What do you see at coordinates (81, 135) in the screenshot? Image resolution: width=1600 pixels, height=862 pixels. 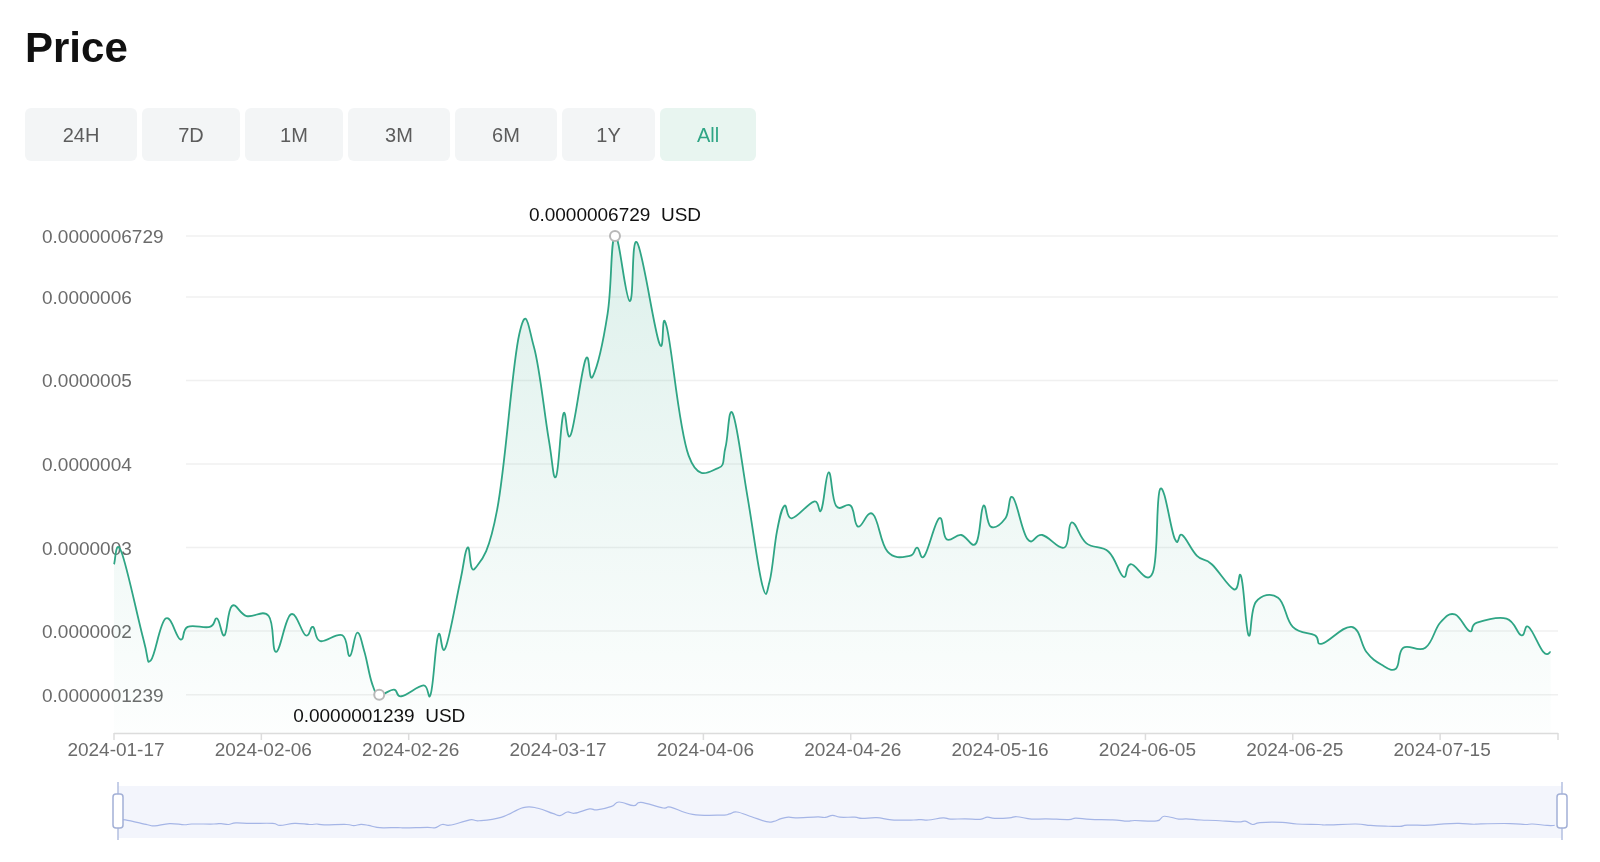 I see `range-tab: 24H` at bounding box center [81, 135].